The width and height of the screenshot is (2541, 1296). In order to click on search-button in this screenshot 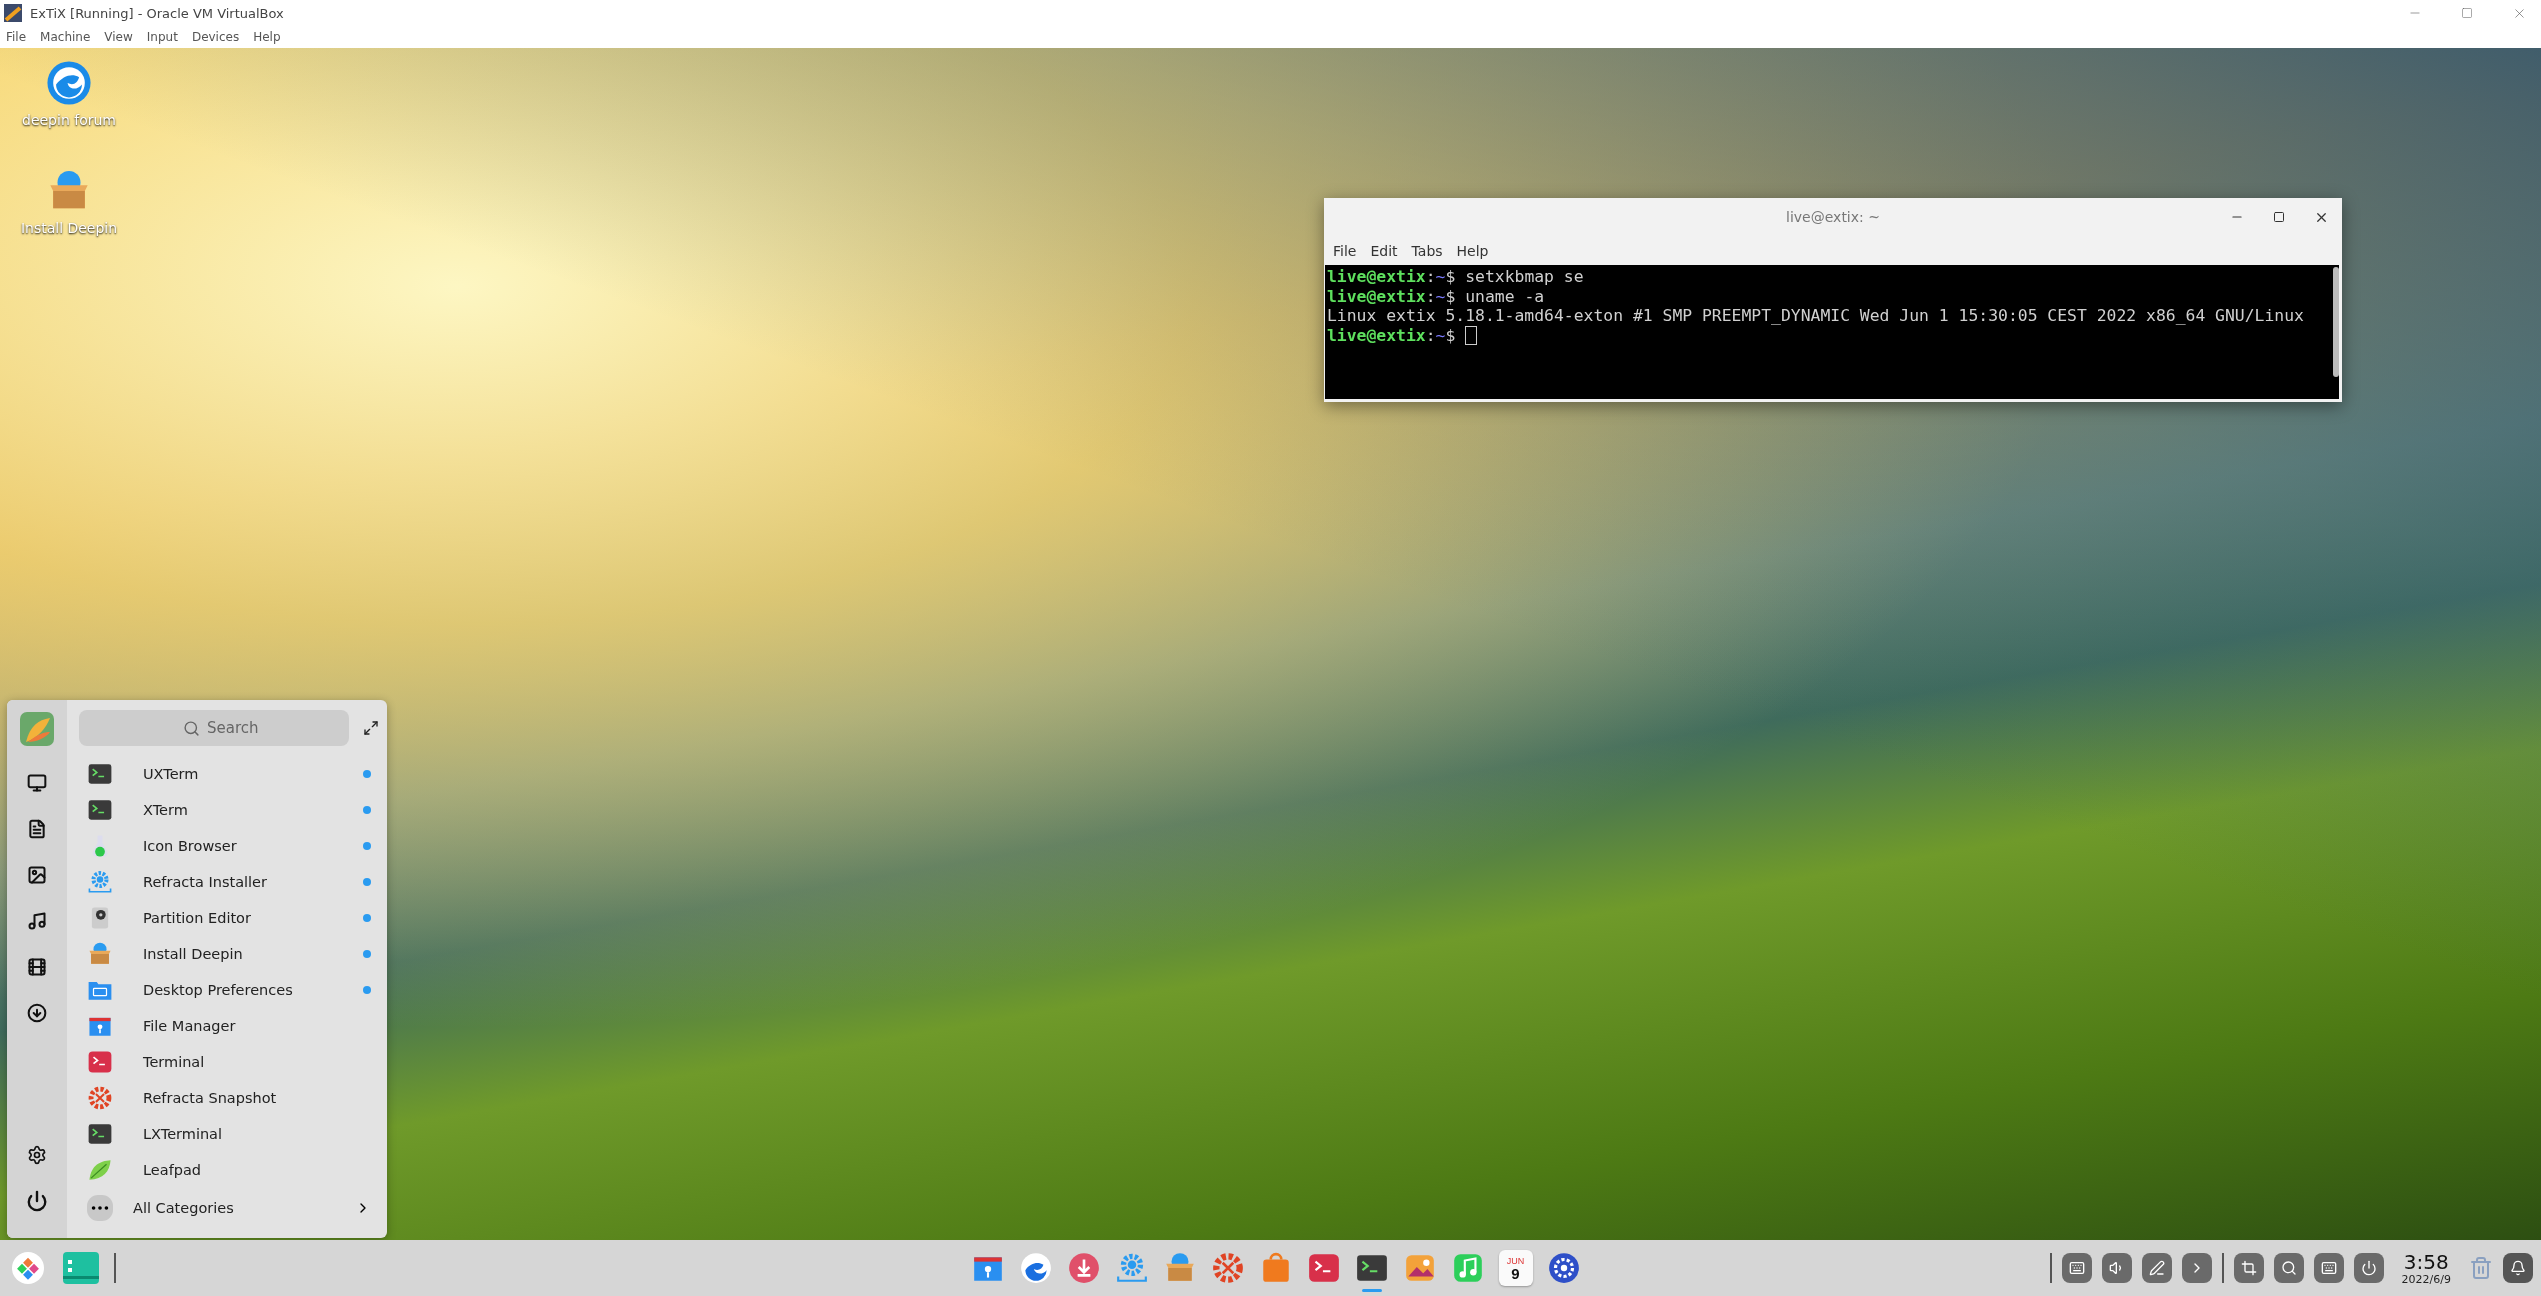, I will do `click(2288, 1268)`.